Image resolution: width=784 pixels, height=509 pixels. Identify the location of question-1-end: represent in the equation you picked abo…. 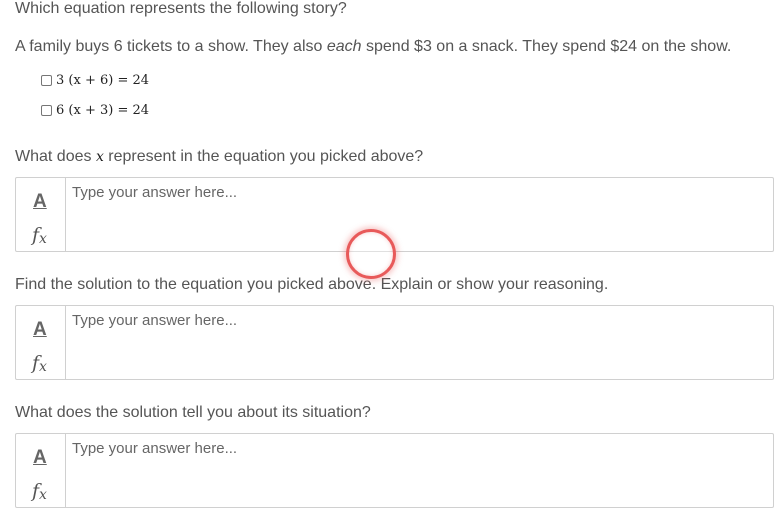
(263, 156).